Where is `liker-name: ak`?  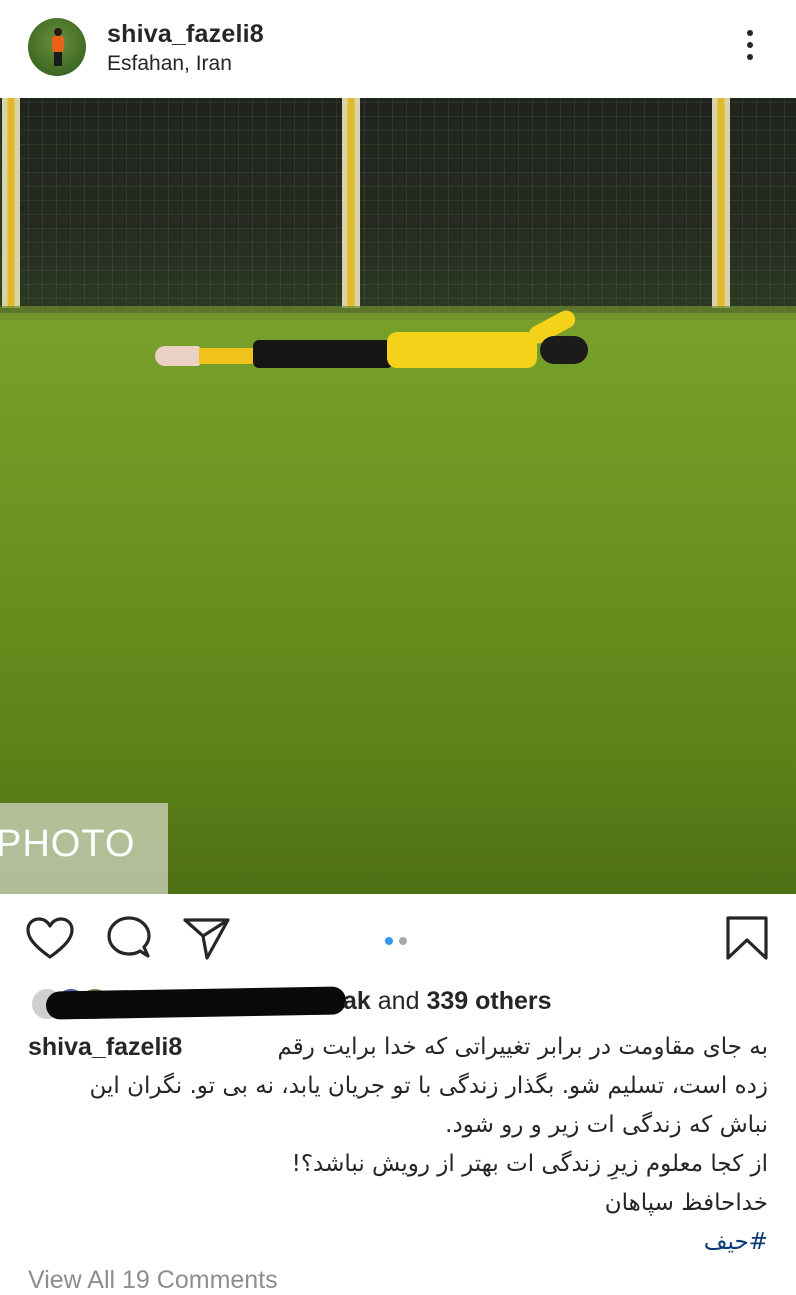
liker-name: ak is located at coordinates (357, 1001).